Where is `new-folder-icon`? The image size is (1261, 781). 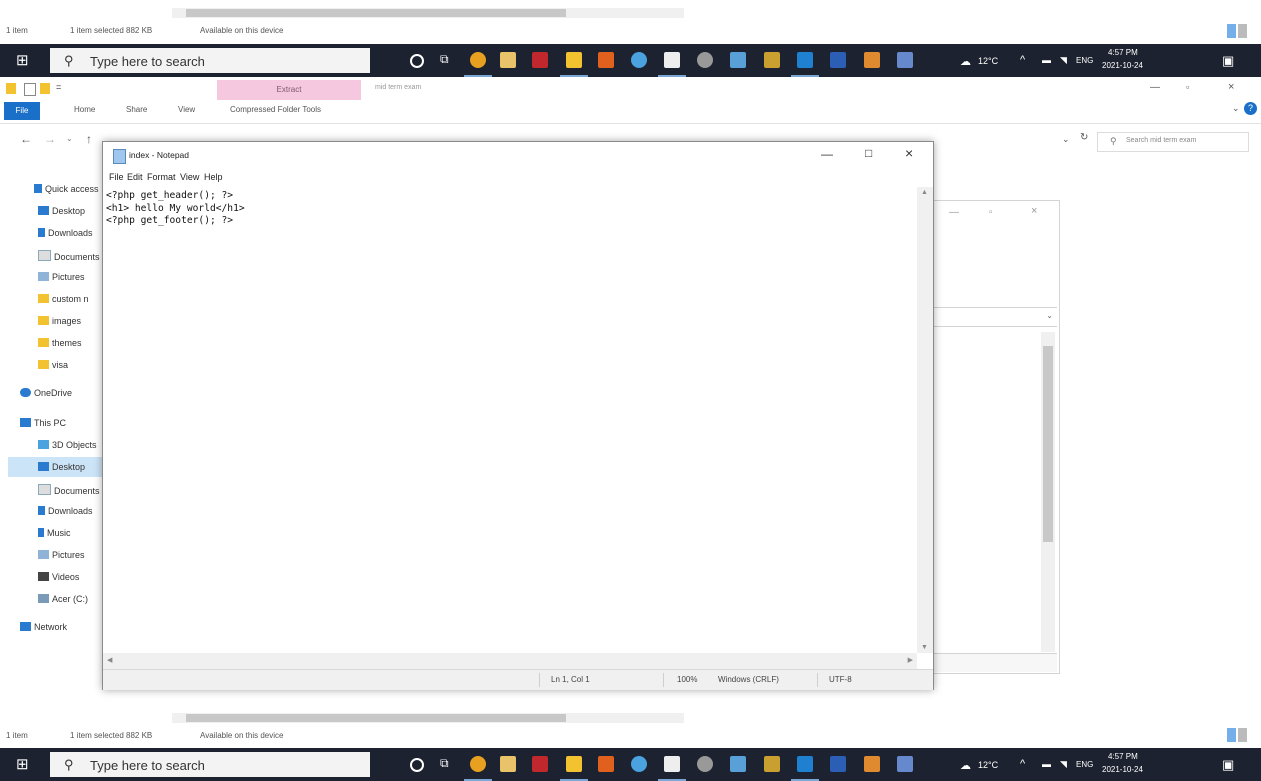 new-folder-icon is located at coordinates (45, 88).